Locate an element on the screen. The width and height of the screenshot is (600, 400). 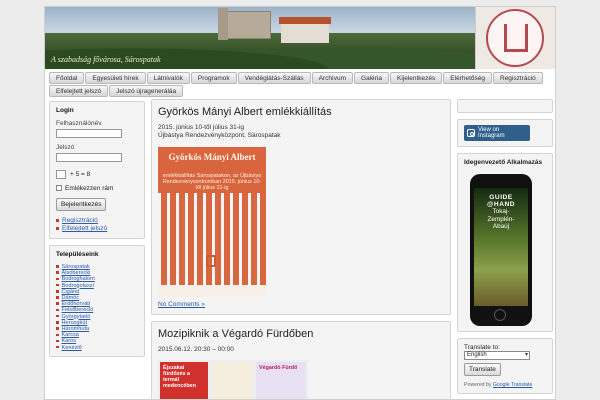
comments-link: No Comments » is located at coordinates (181, 304).